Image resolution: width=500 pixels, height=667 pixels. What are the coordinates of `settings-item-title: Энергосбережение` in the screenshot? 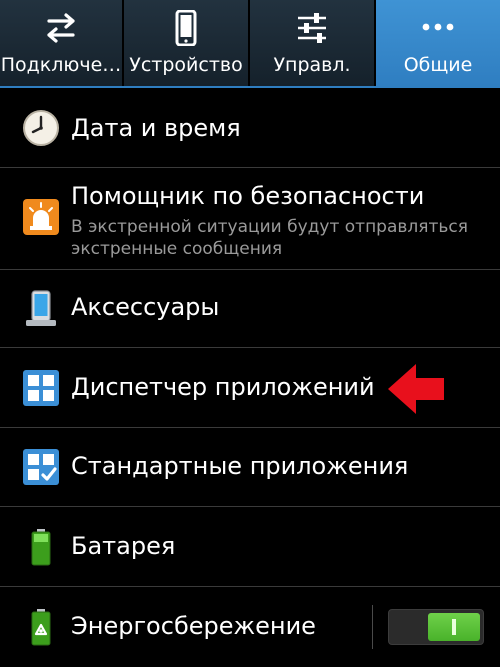 It's located at (193, 626).